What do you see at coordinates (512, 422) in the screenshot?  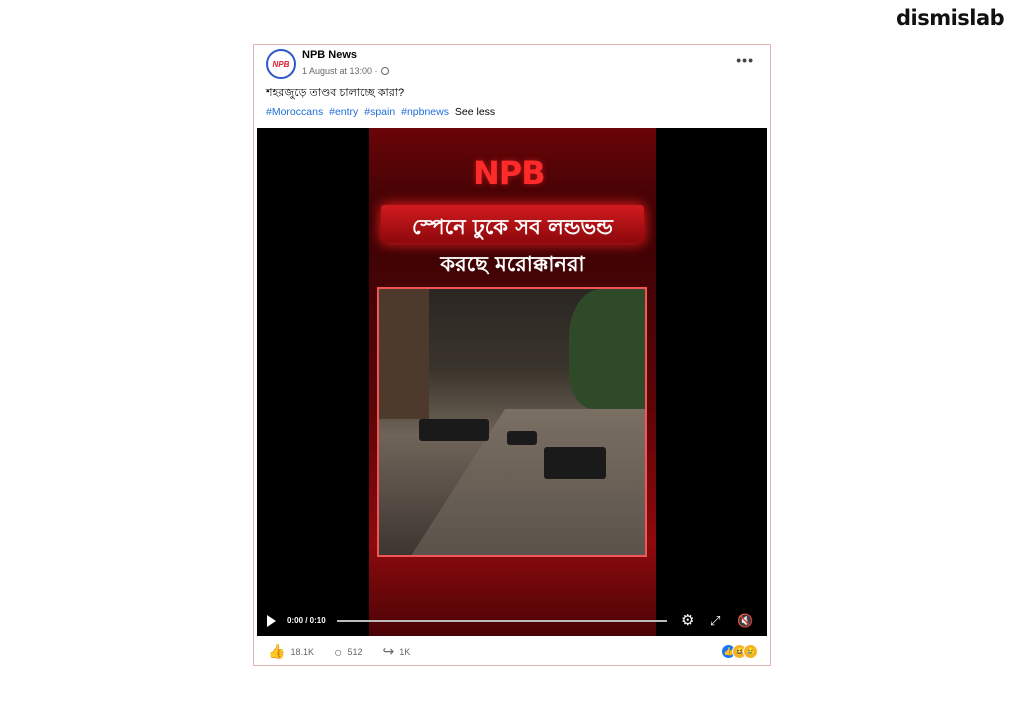 I see `street-footage` at bounding box center [512, 422].